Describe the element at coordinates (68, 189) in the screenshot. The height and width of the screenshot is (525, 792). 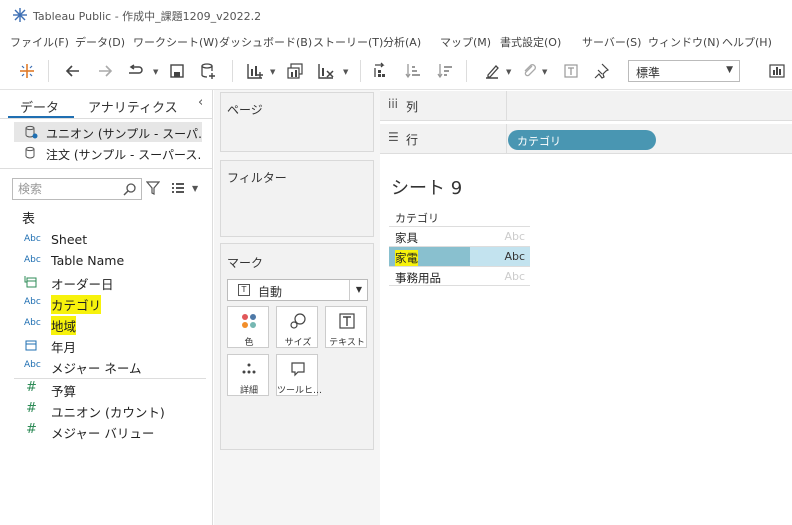
I see `search-input` at that location.